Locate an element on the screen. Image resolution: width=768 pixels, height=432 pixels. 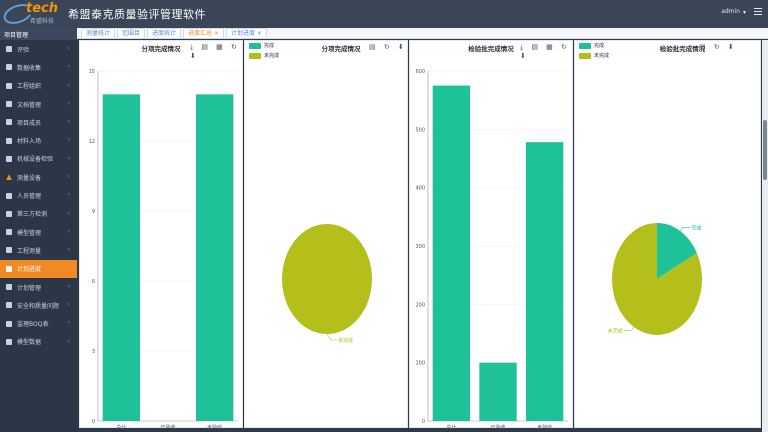
sidebar-item: 评验 › is located at coordinates (38, 49).